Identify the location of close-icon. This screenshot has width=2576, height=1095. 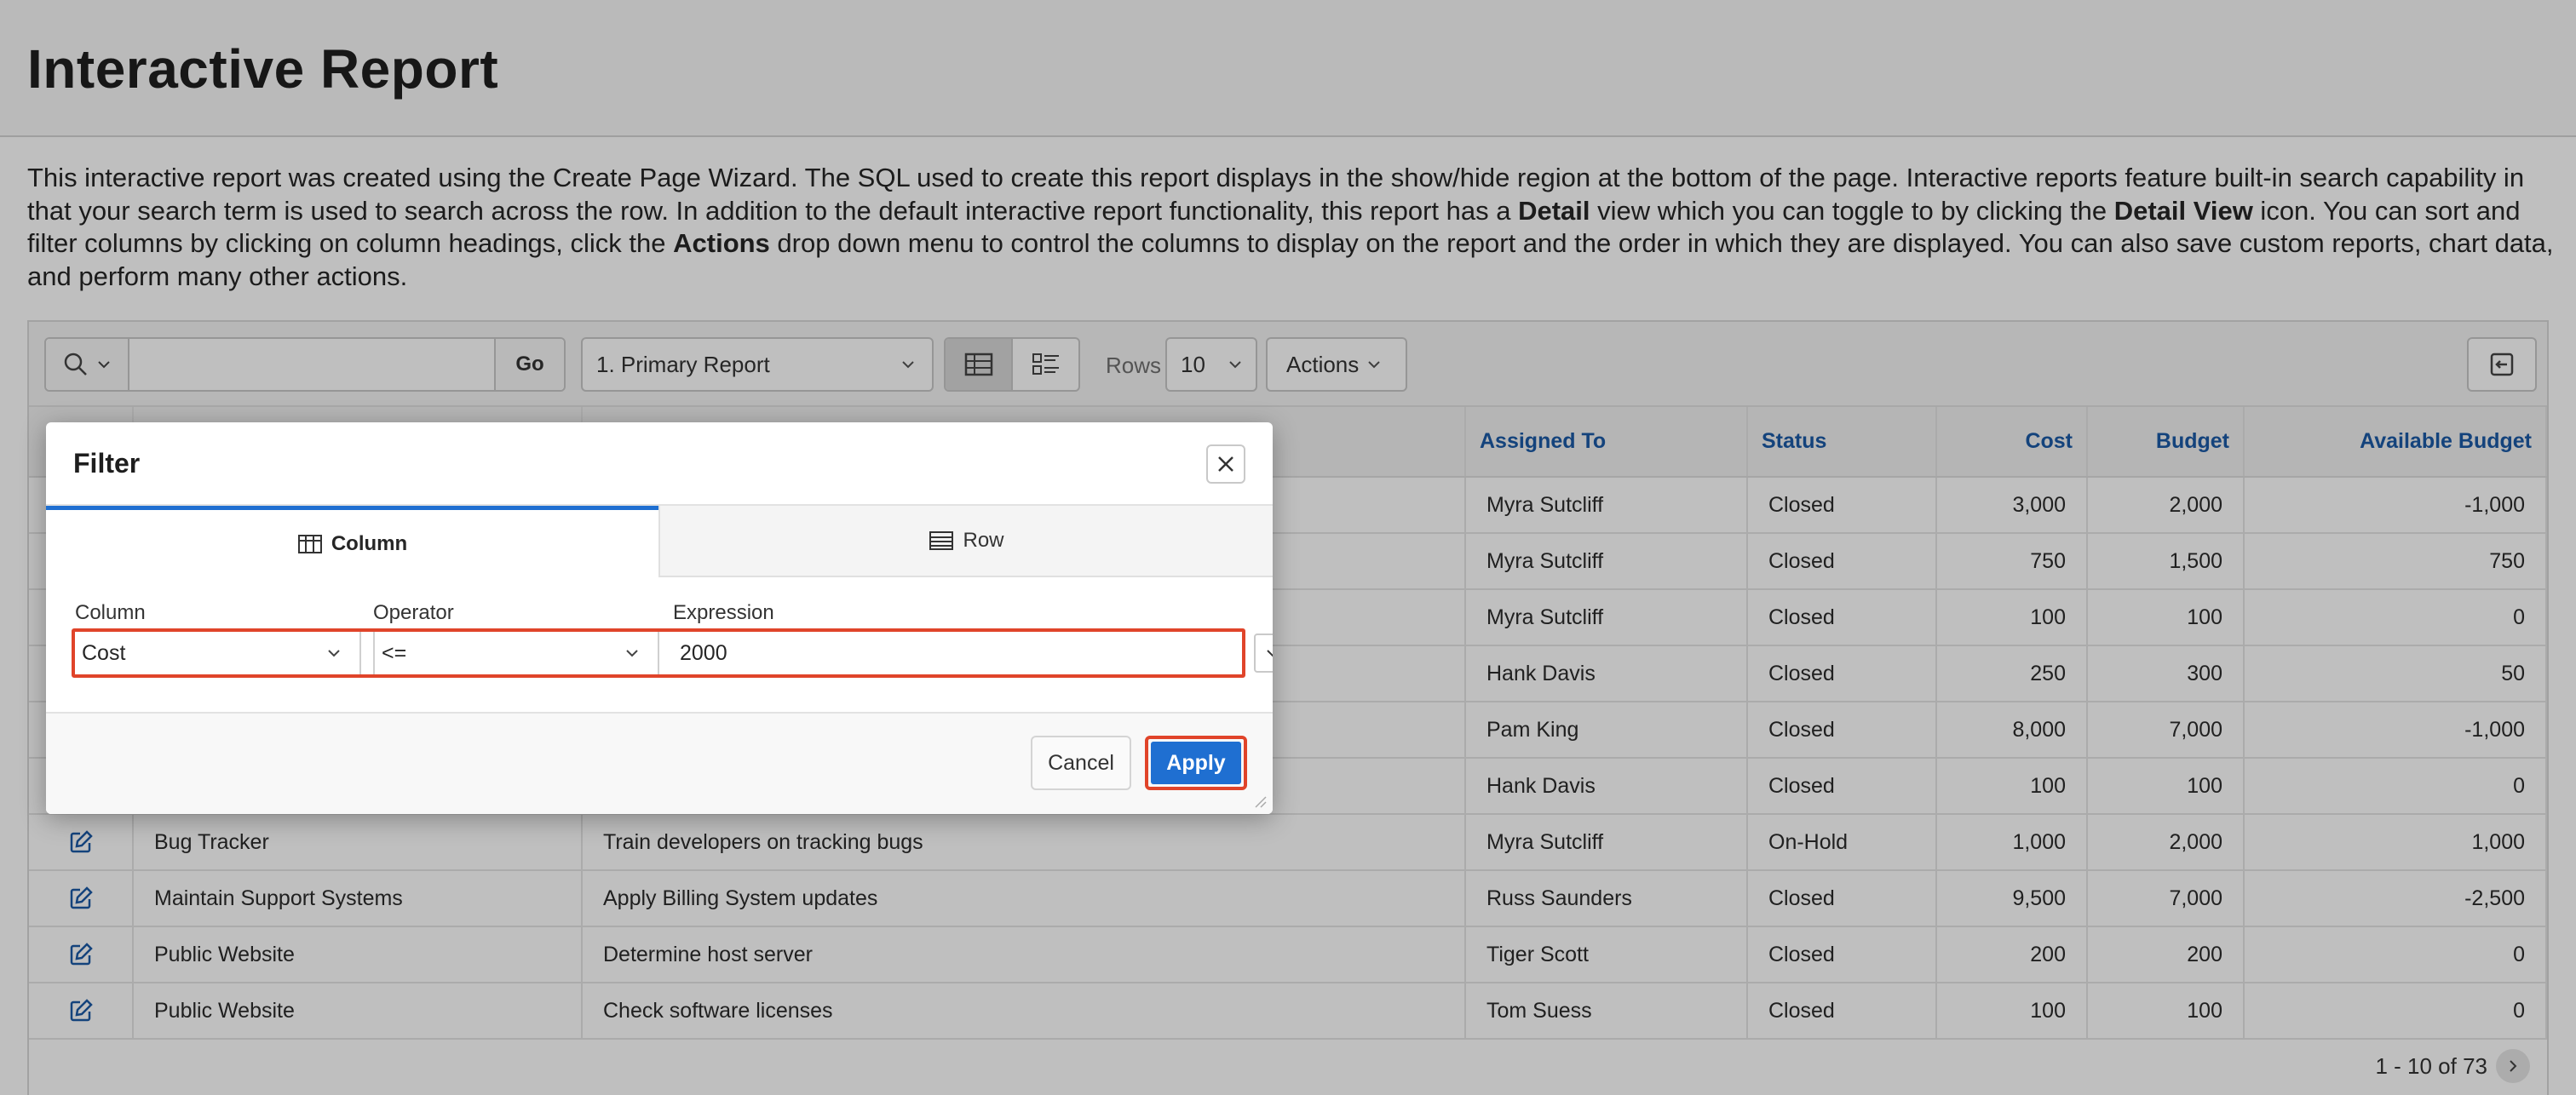
(1225, 464).